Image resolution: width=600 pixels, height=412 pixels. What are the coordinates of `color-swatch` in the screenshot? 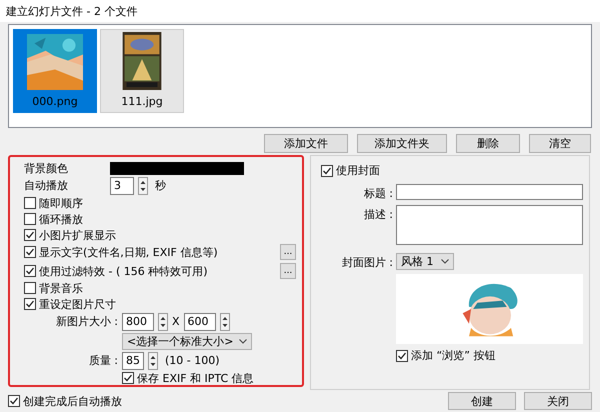 It's located at (177, 168).